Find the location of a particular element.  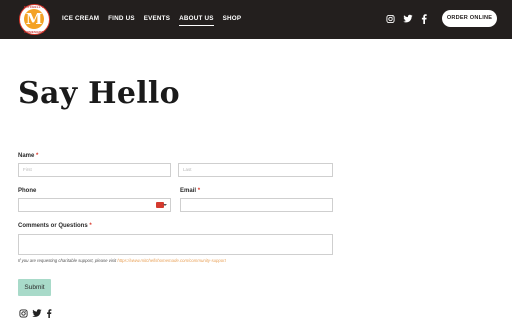

comments-label: Comments or Questions * is located at coordinates (55, 226).